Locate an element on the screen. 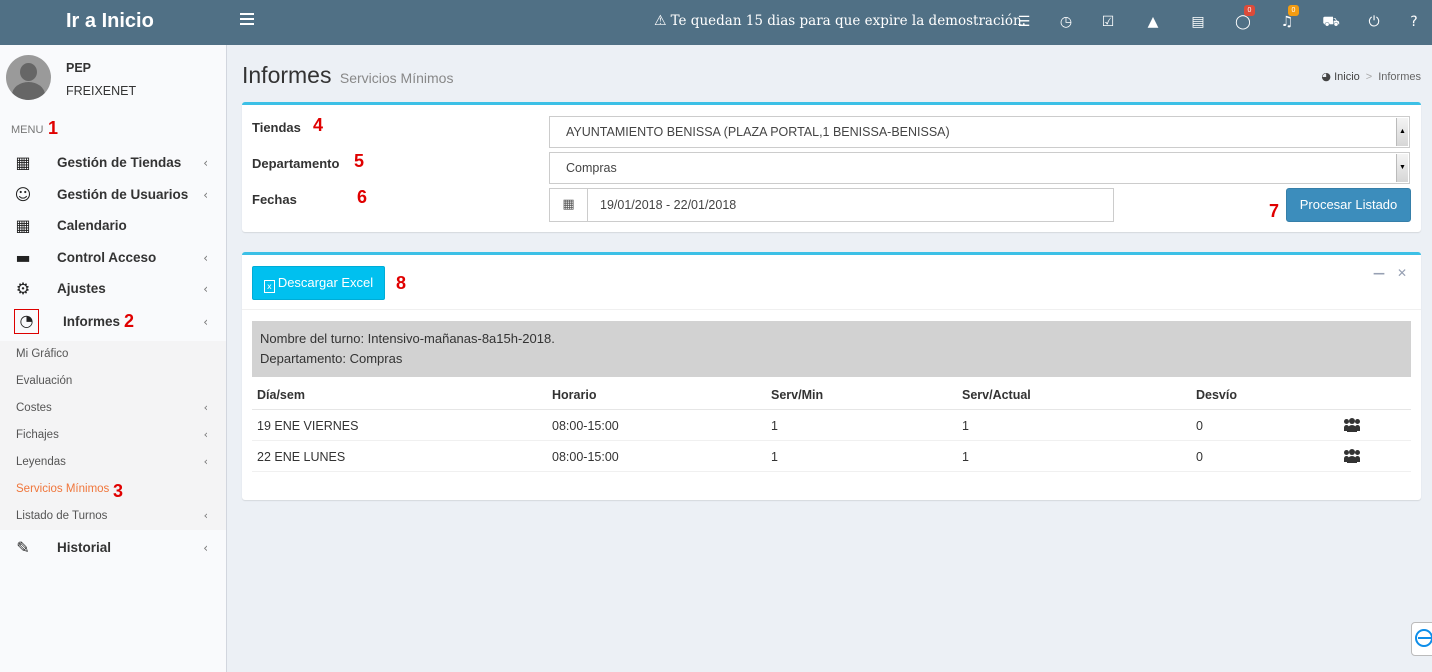  page-subtitle: Servicios Mínimos is located at coordinates (396, 78).